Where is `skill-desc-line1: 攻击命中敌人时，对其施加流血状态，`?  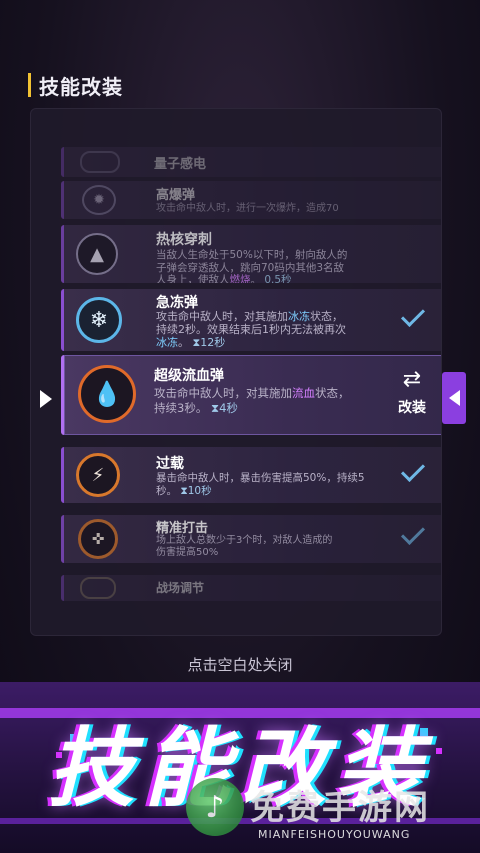 skill-desc-line1: 攻击命中敌人时，对其施加流血状态， is located at coordinates (252, 393).